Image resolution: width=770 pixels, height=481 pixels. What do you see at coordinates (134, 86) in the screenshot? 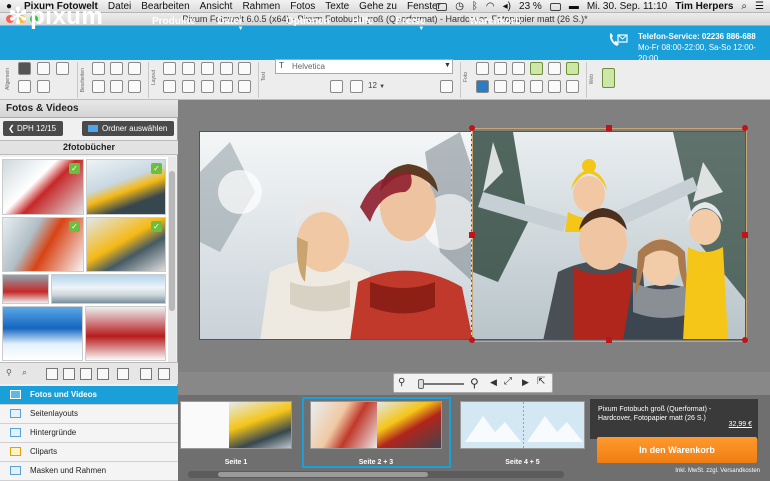
I see `paste-icon` at bounding box center [134, 86].